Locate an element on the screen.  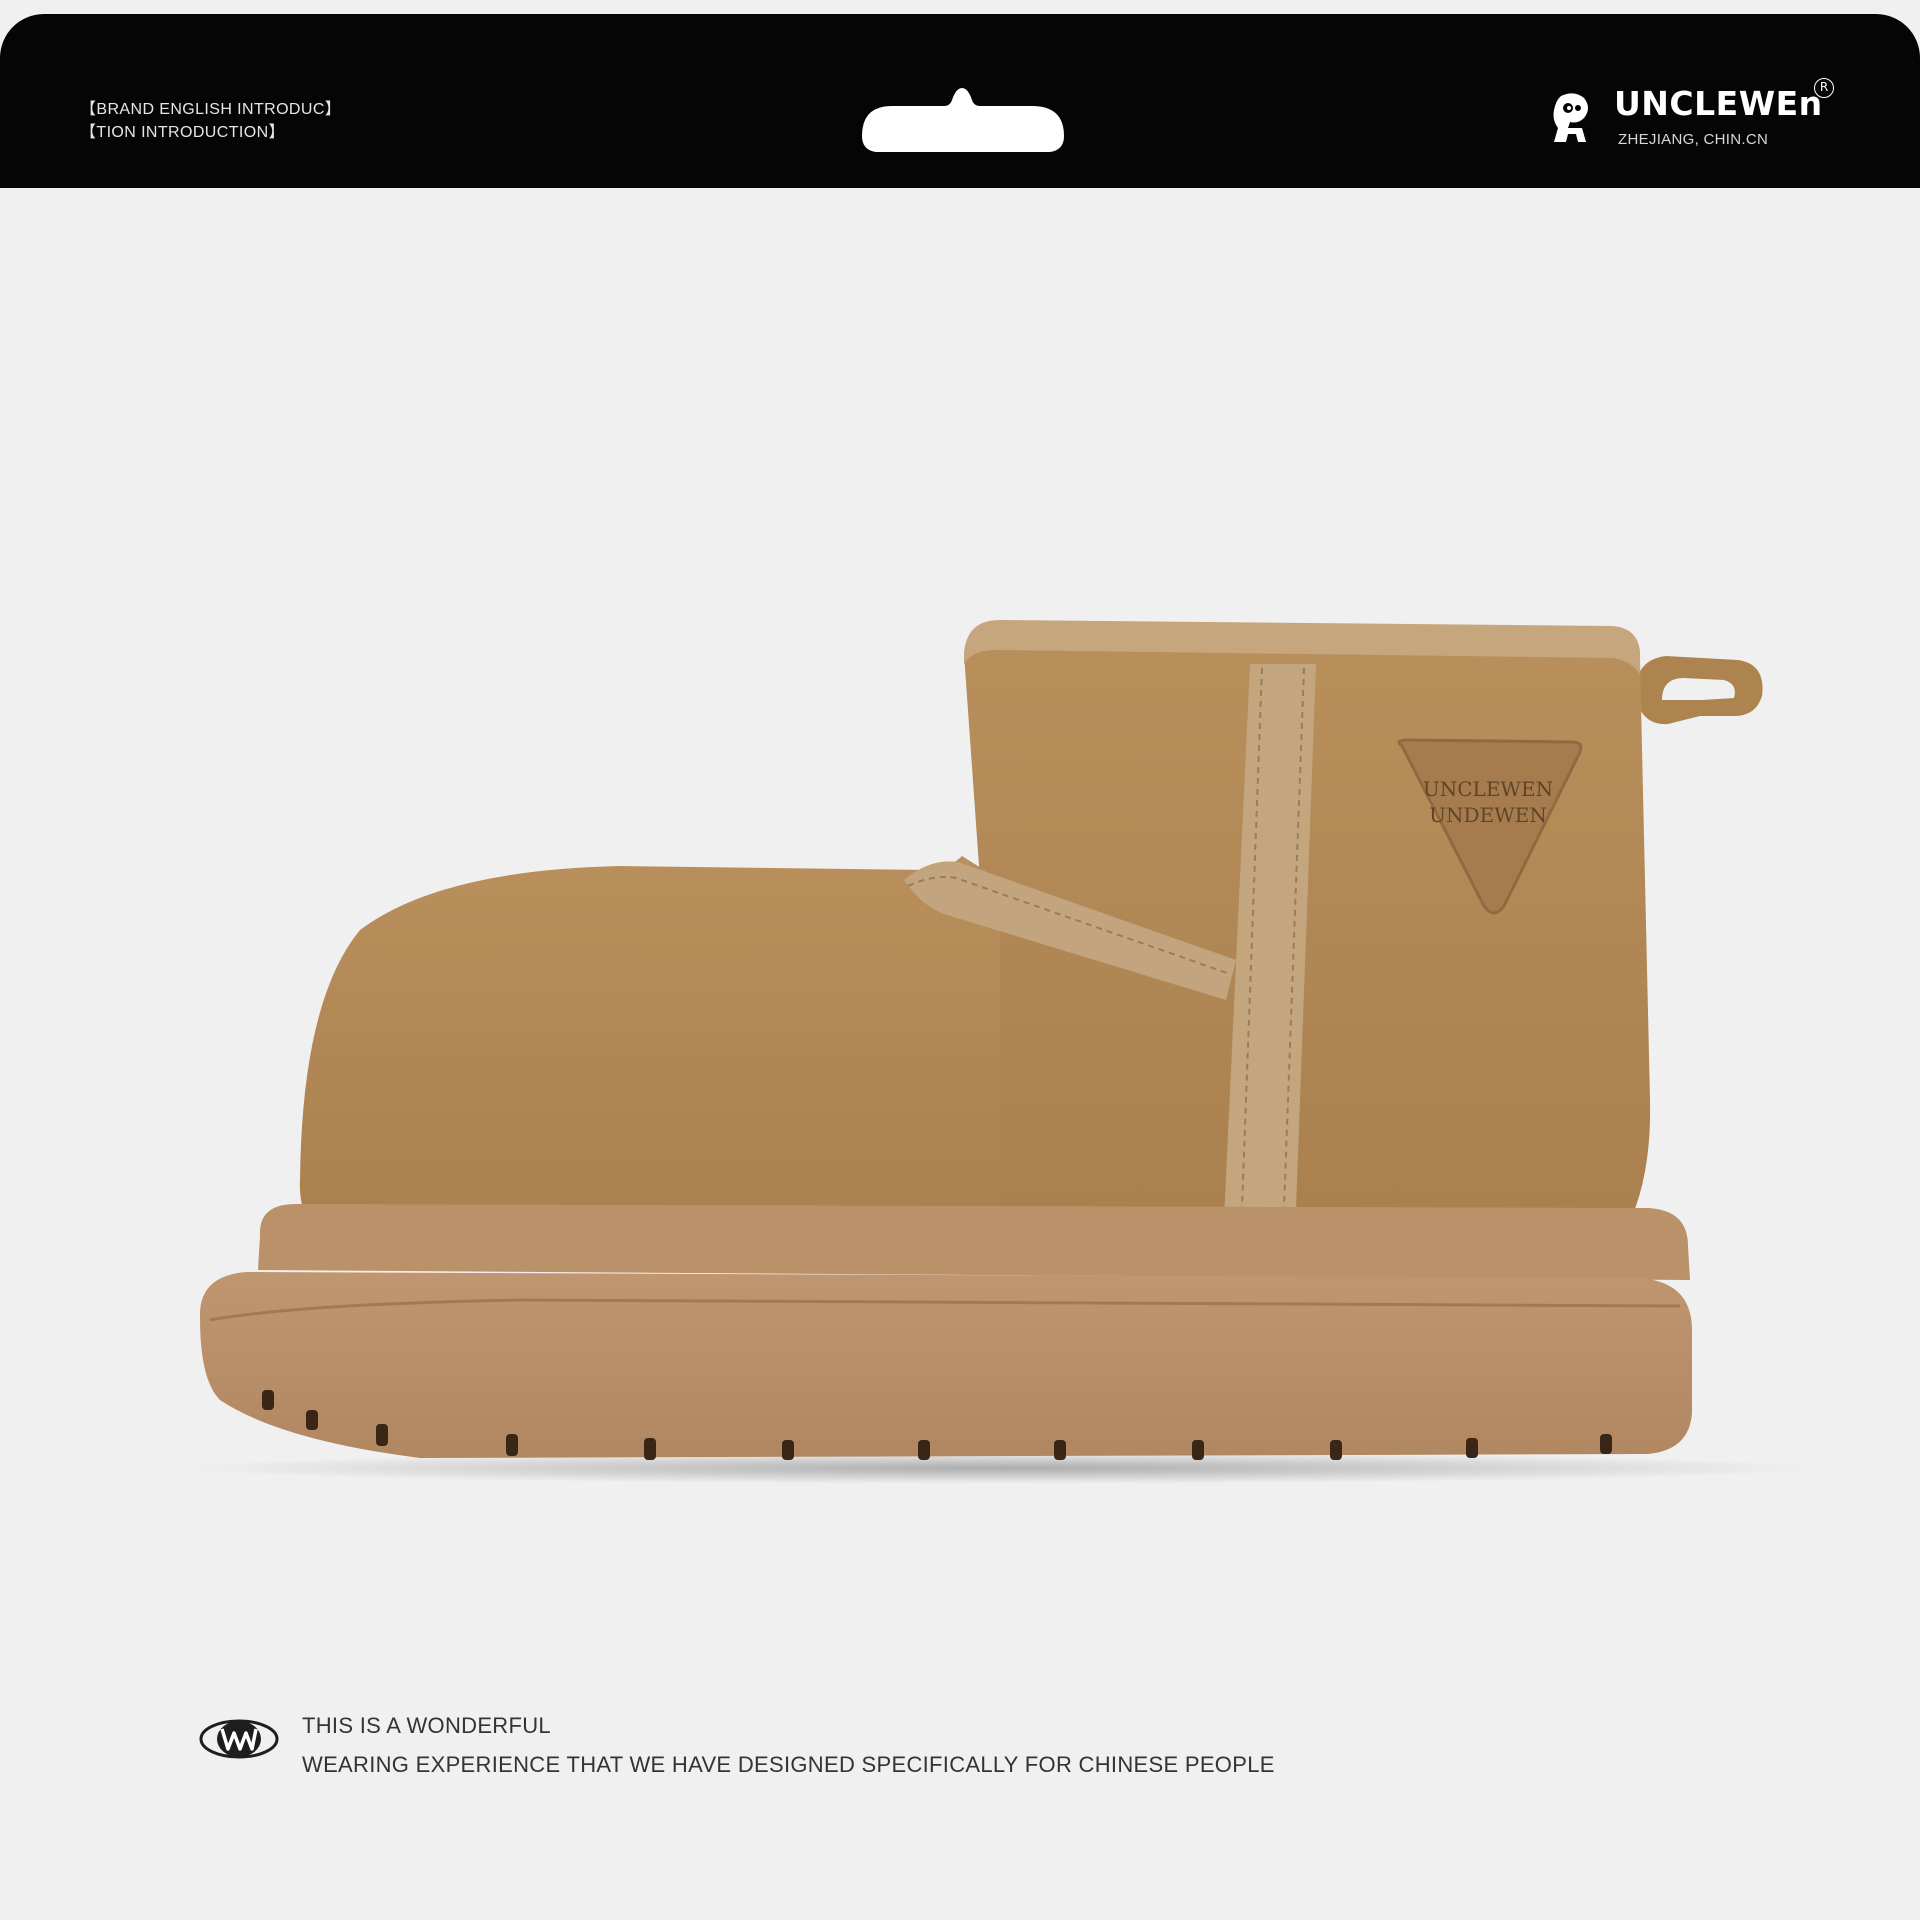
patch-text-2: UNDEWEN is located at coordinates (1488, 815).